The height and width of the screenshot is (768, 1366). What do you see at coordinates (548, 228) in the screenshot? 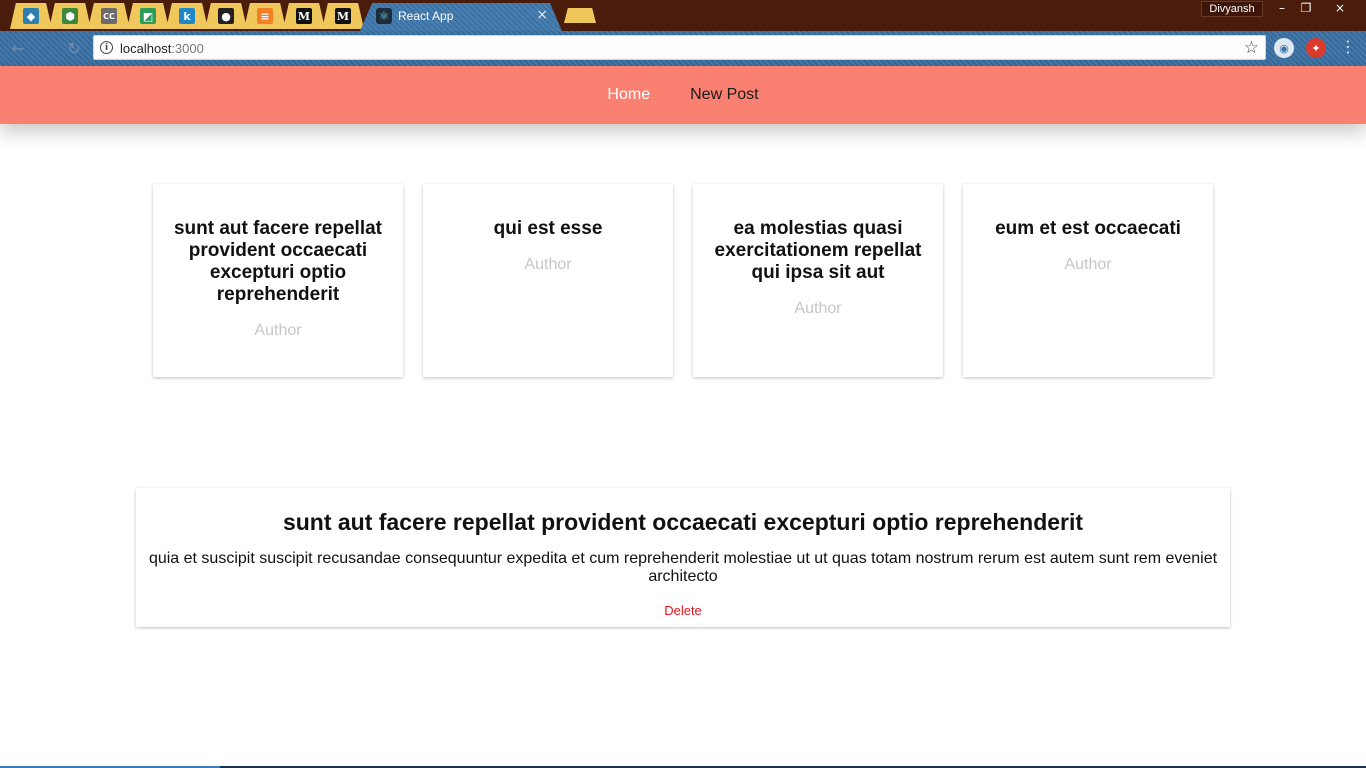
I see `post-title: qui est esse` at bounding box center [548, 228].